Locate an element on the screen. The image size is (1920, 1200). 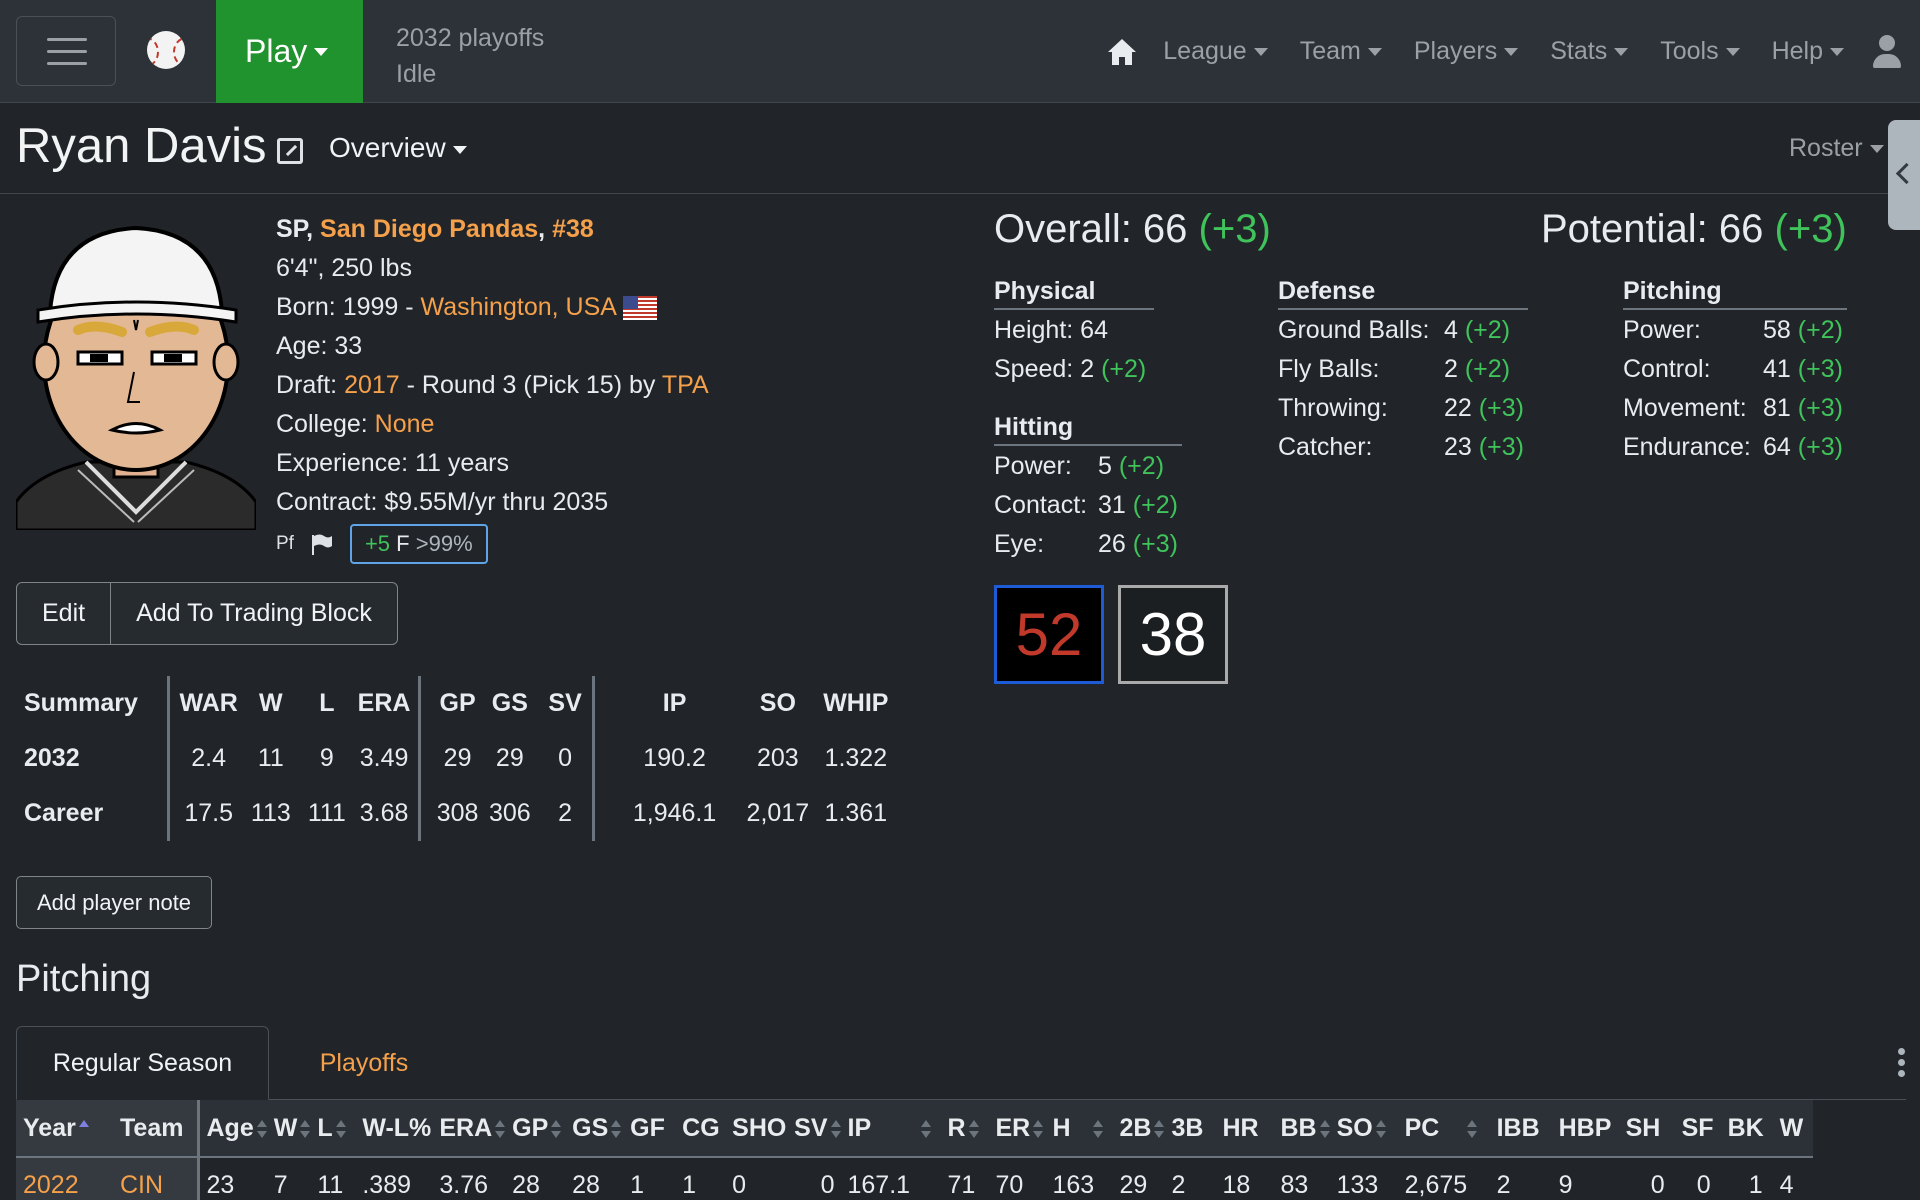
col-header-ibb: IBB is located at coordinates (1520, 1129).